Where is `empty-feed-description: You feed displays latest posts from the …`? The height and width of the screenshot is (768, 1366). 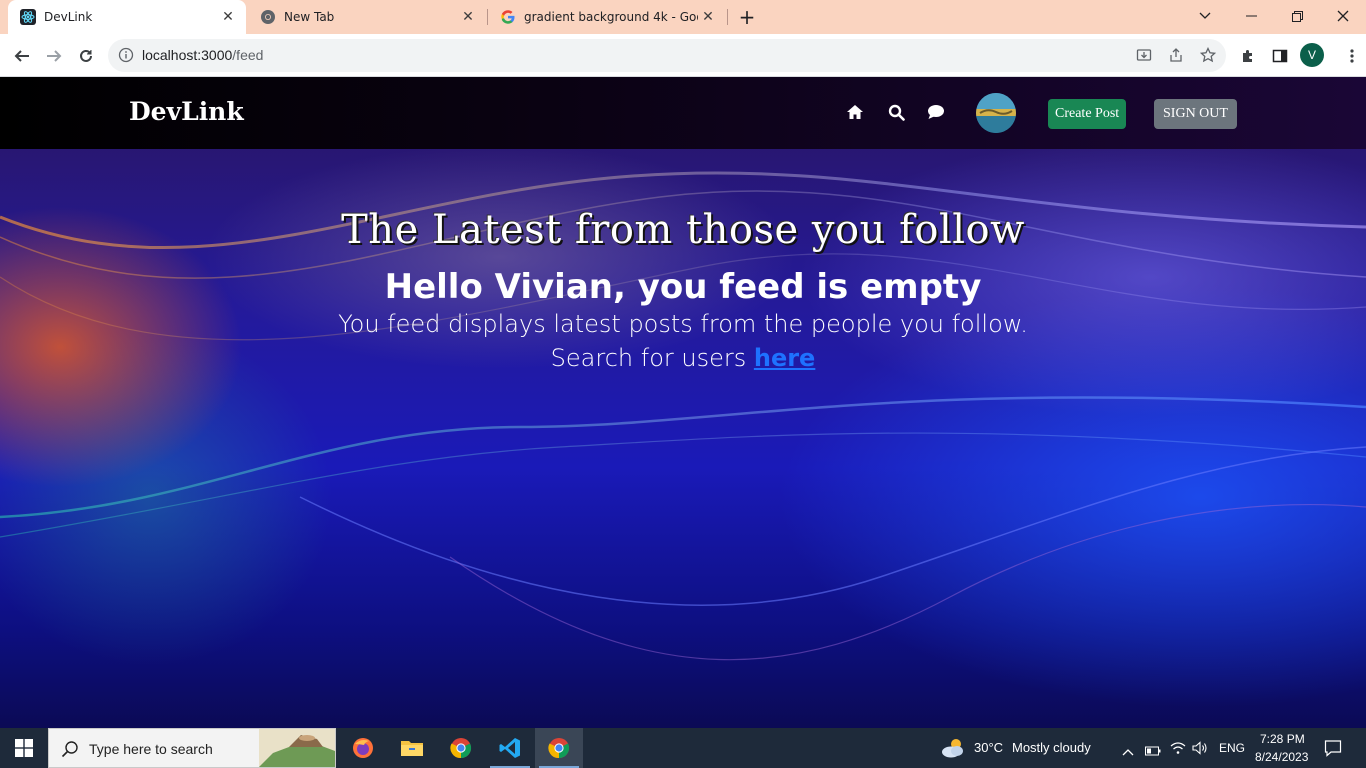
empty-feed-description: You feed displays latest posts from the … is located at coordinates (683, 324).